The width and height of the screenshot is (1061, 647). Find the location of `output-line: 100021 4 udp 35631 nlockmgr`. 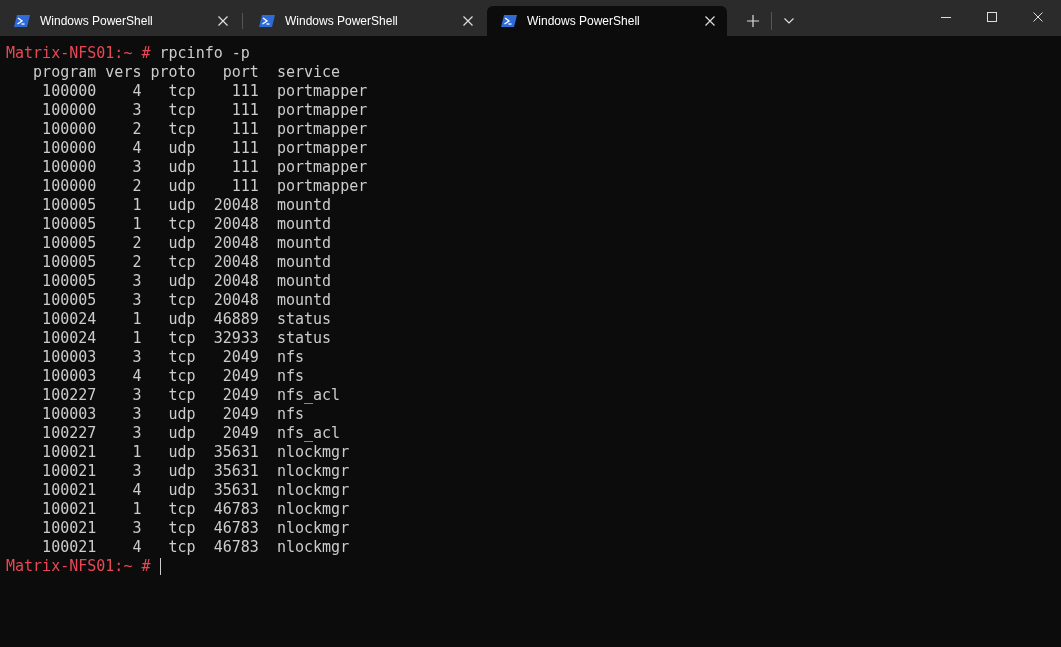

output-line: 100021 4 udp 35631 nlockmgr is located at coordinates (195, 490).